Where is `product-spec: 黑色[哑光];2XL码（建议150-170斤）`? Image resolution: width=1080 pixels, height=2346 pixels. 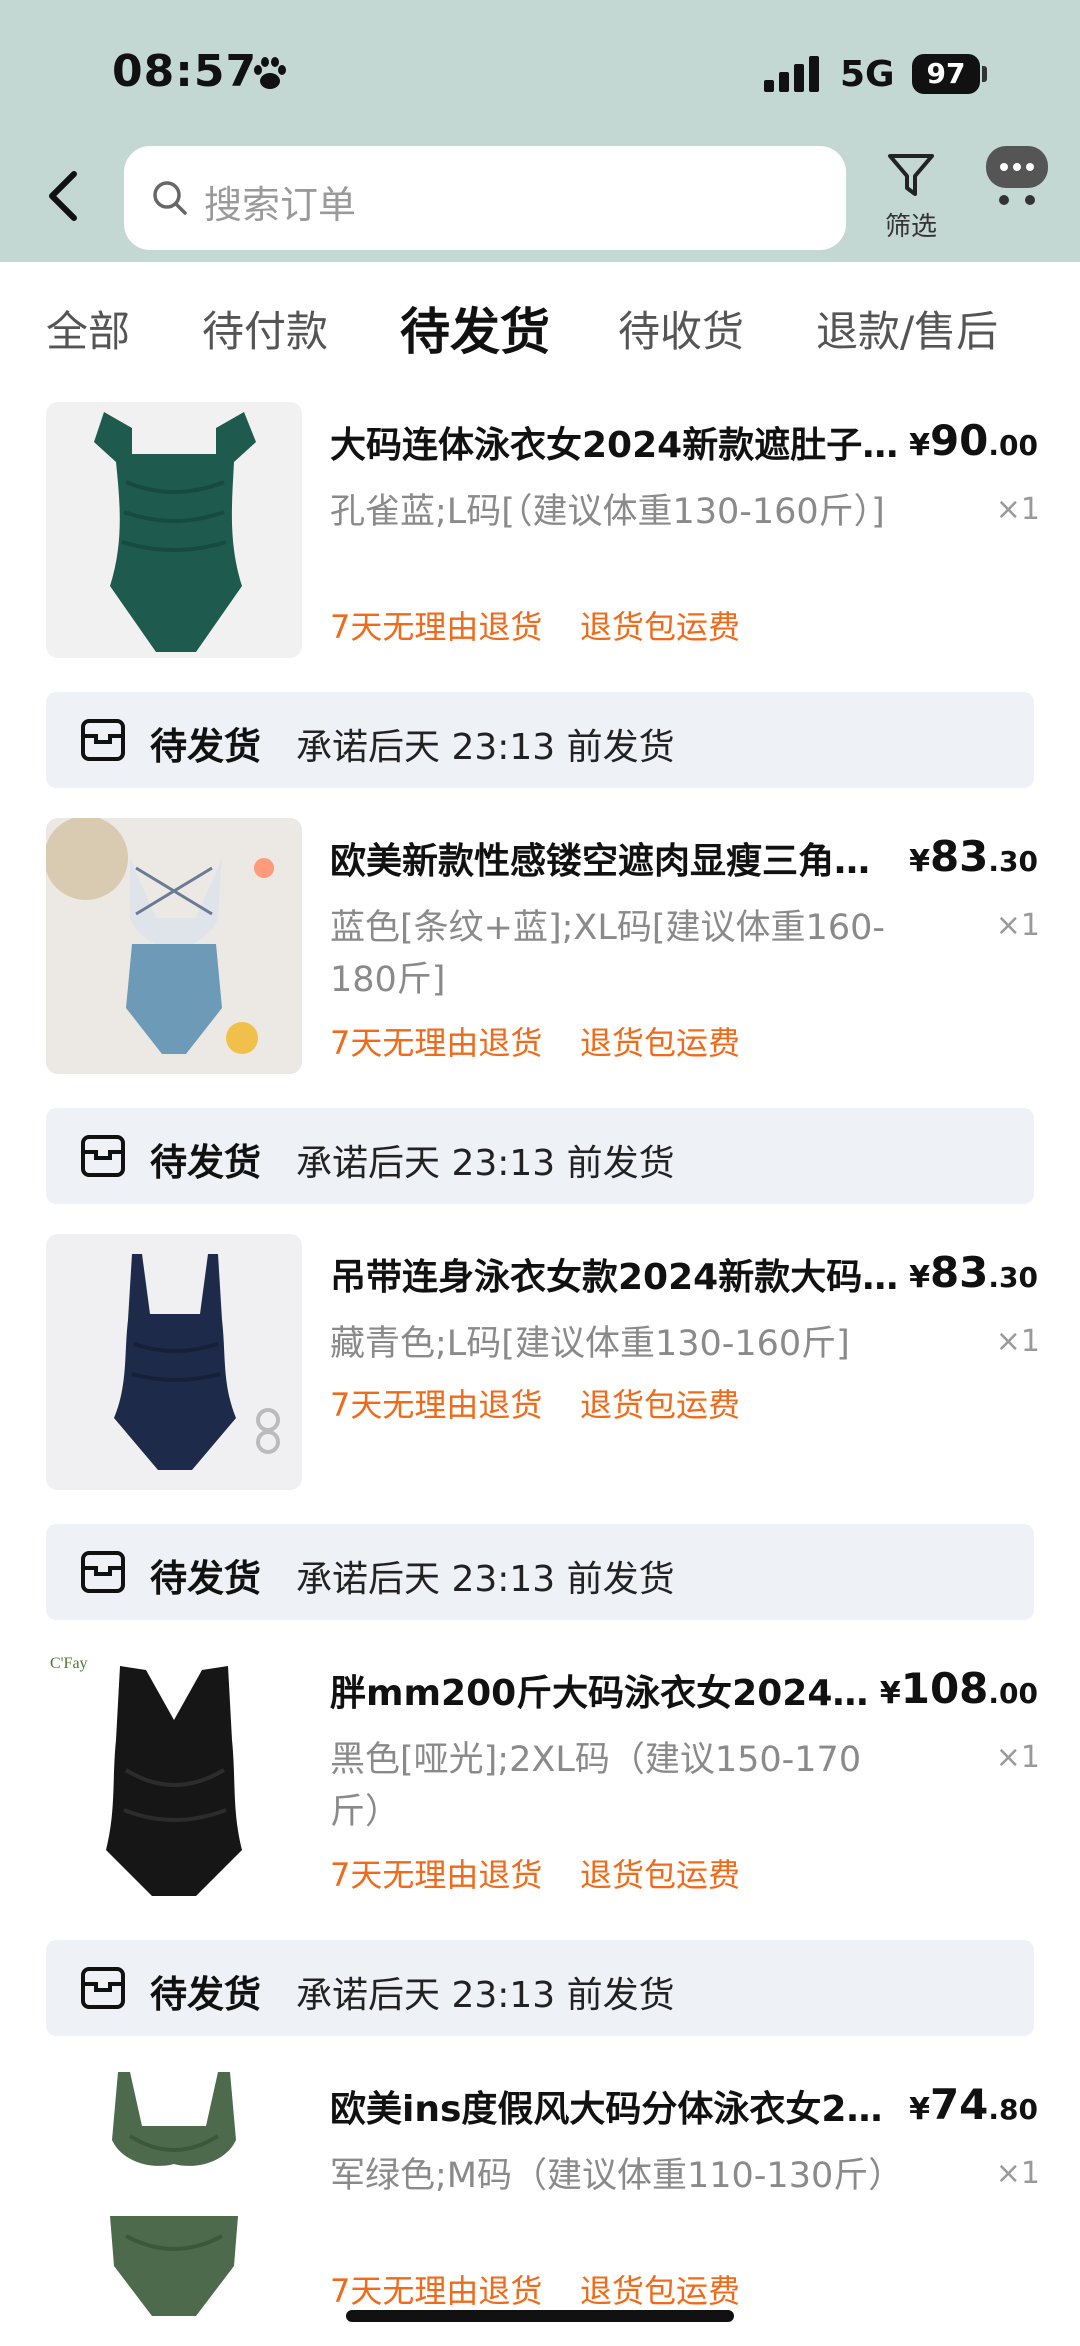
product-spec: 黑色[哑光];2XL码（建议150-170斤） is located at coordinates (596, 1786).